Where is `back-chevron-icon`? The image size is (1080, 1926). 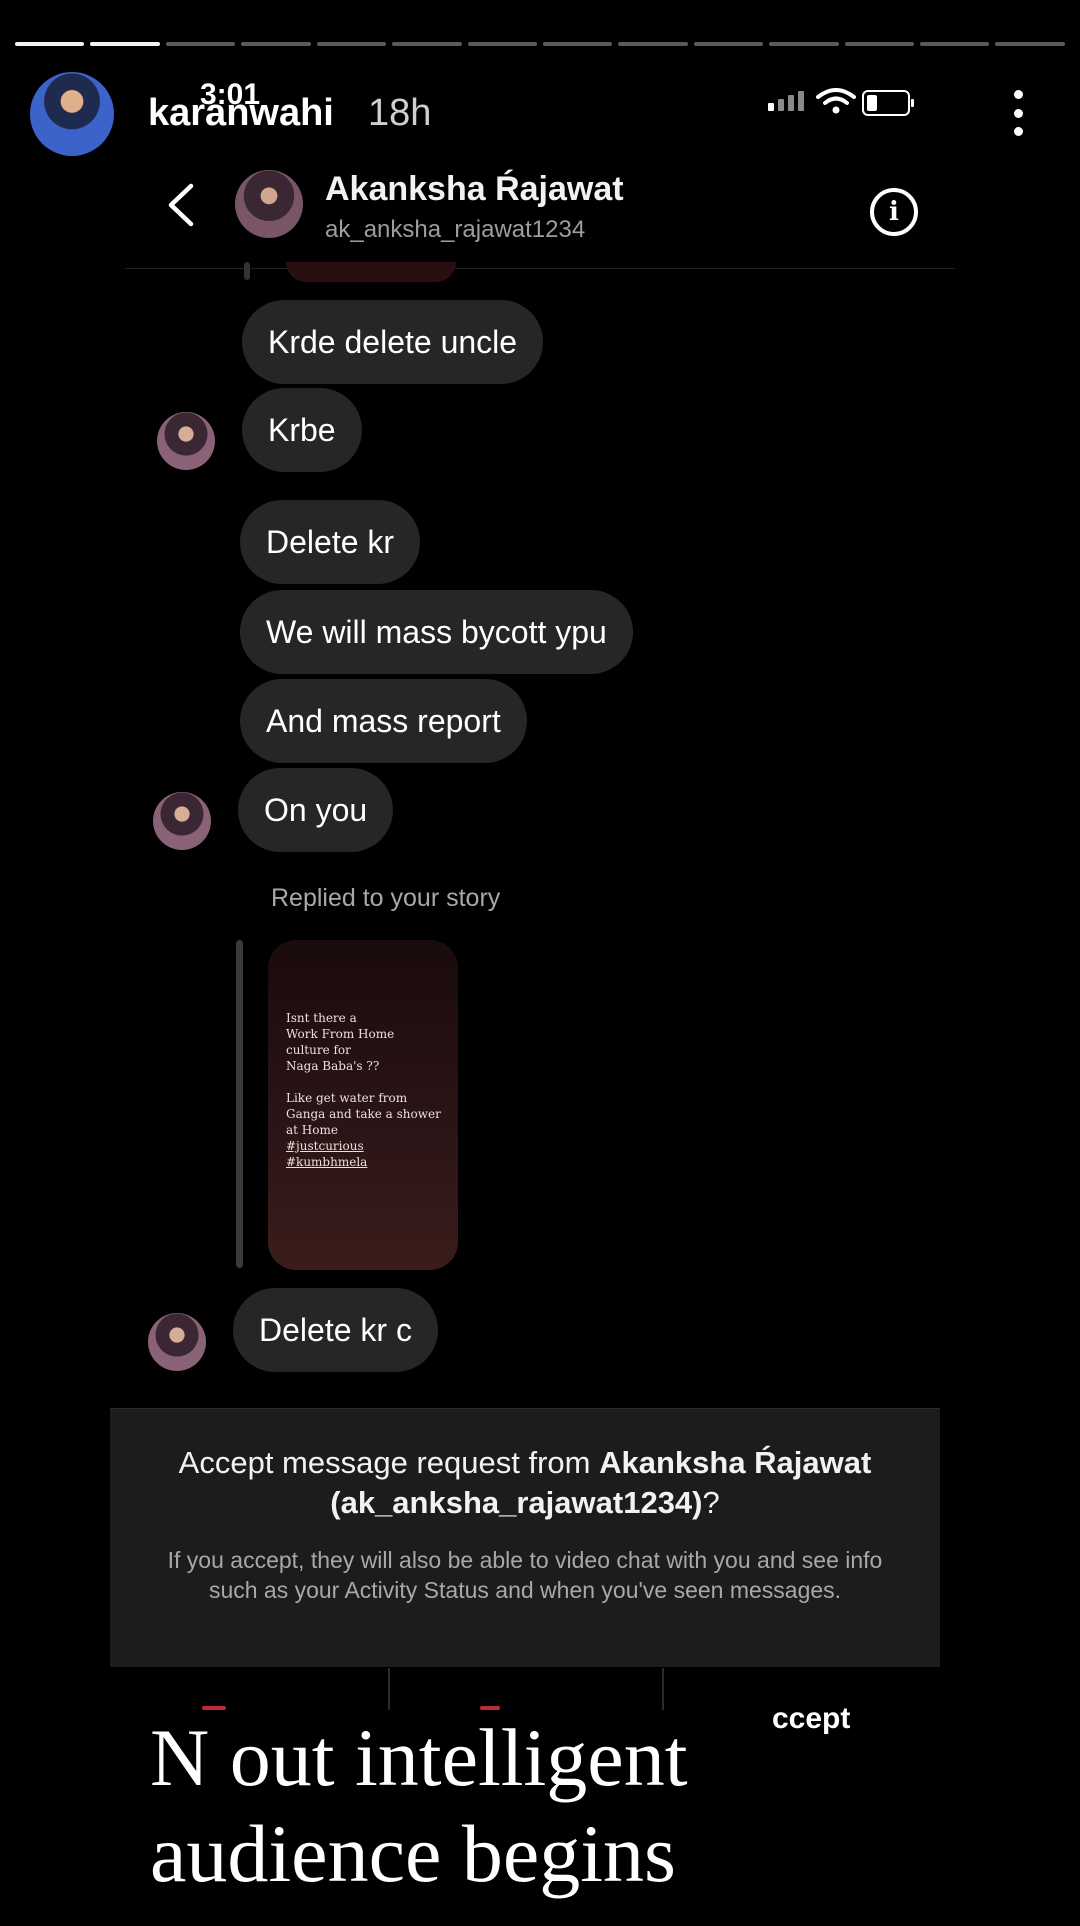 back-chevron-icon is located at coordinates (181, 205).